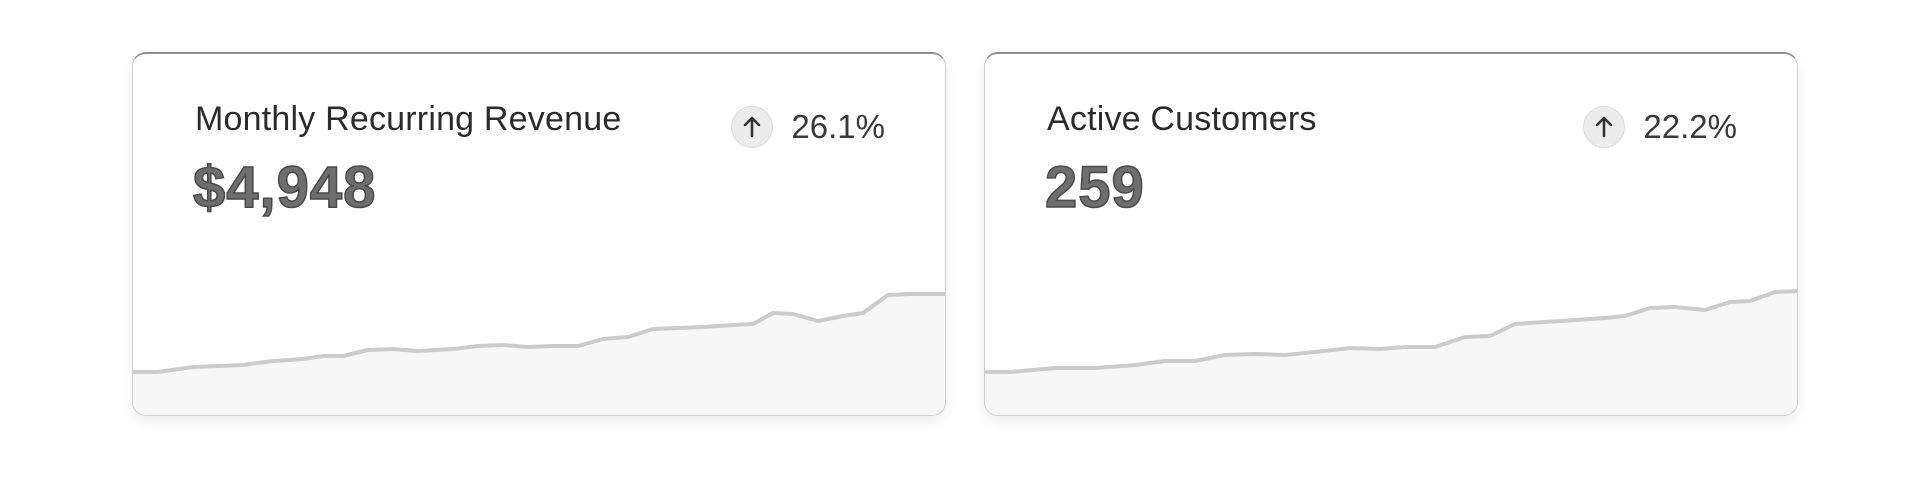  What do you see at coordinates (838, 126) in the screenshot?
I see `trend-percentage: 26.1%` at bounding box center [838, 126].